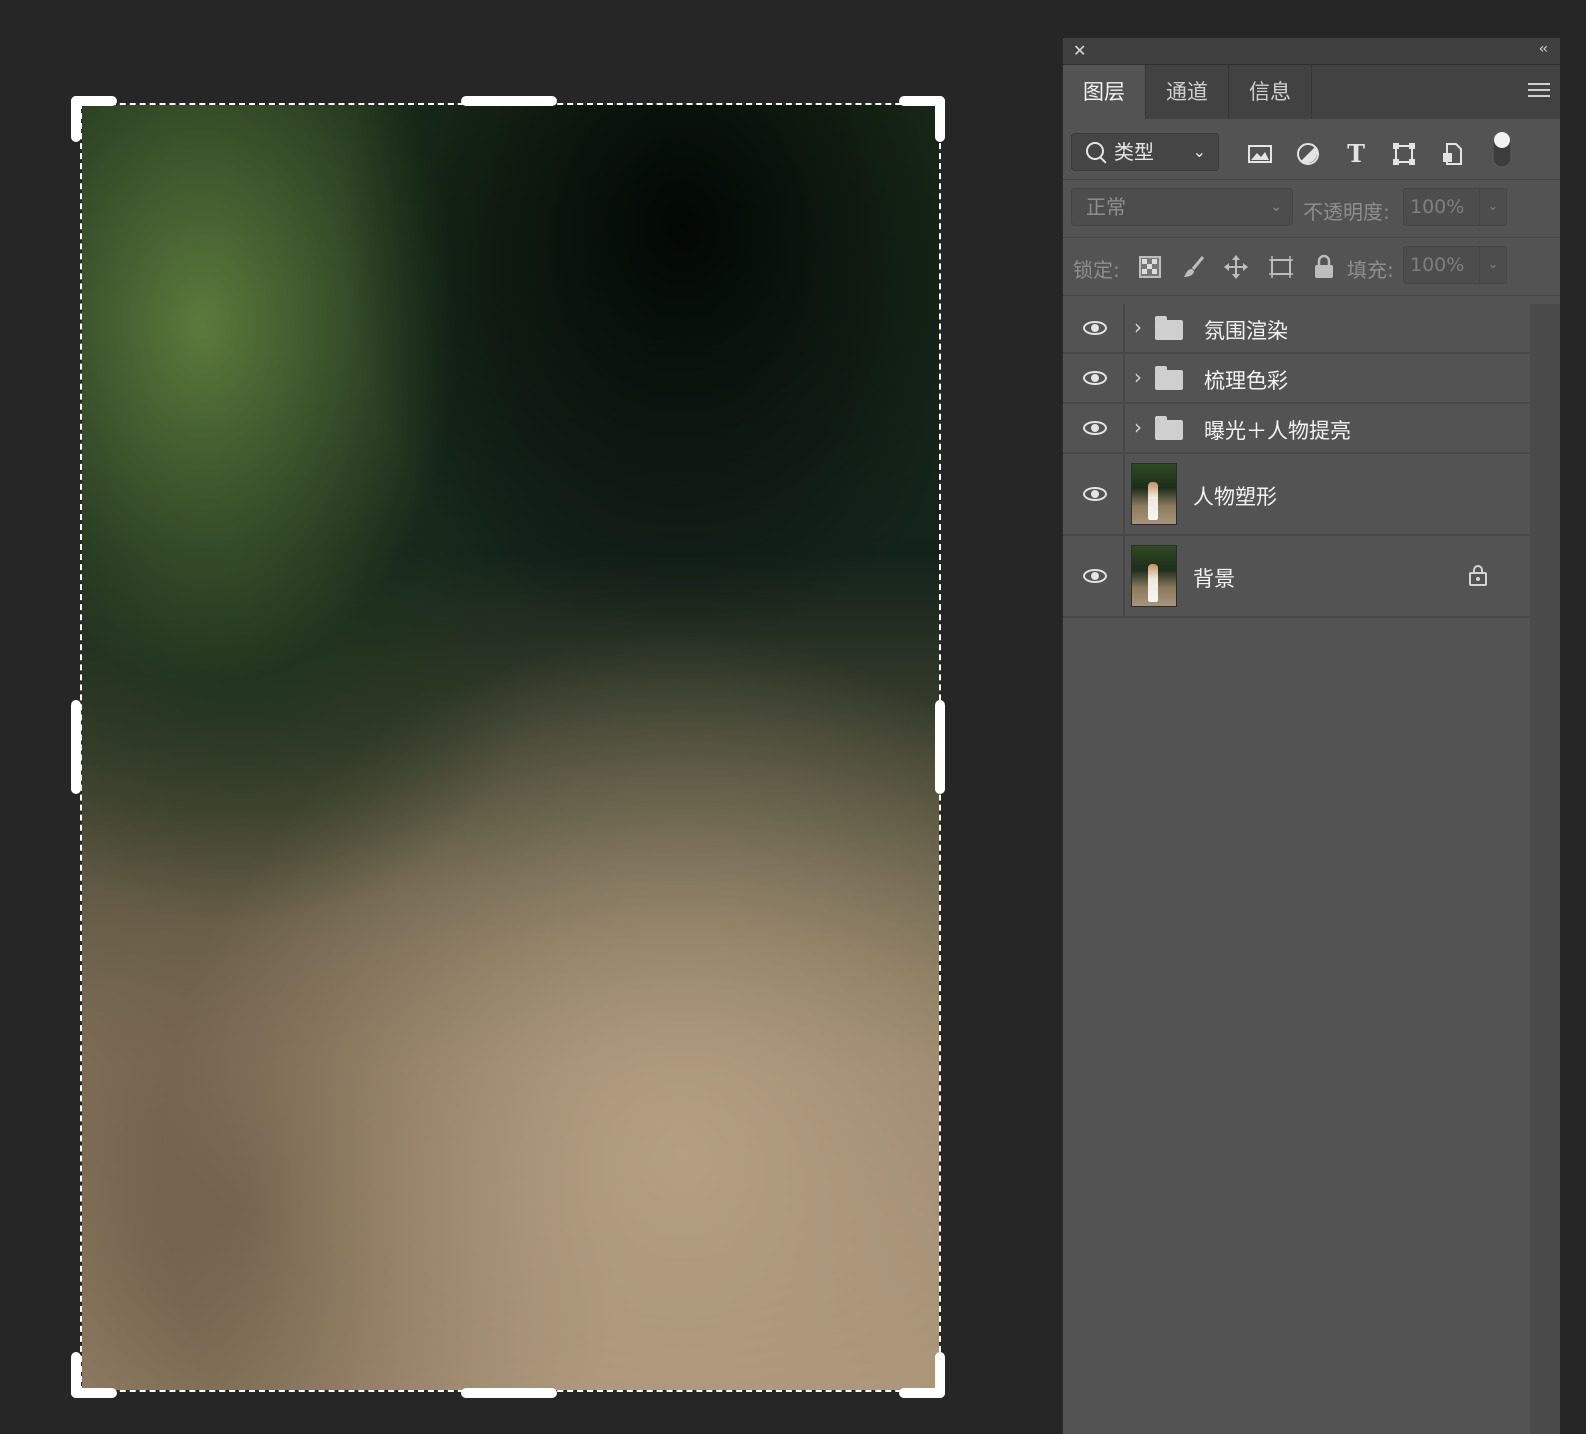  I want to click on double-chevron-left-icon: ‹‹, so click(1543, 49).